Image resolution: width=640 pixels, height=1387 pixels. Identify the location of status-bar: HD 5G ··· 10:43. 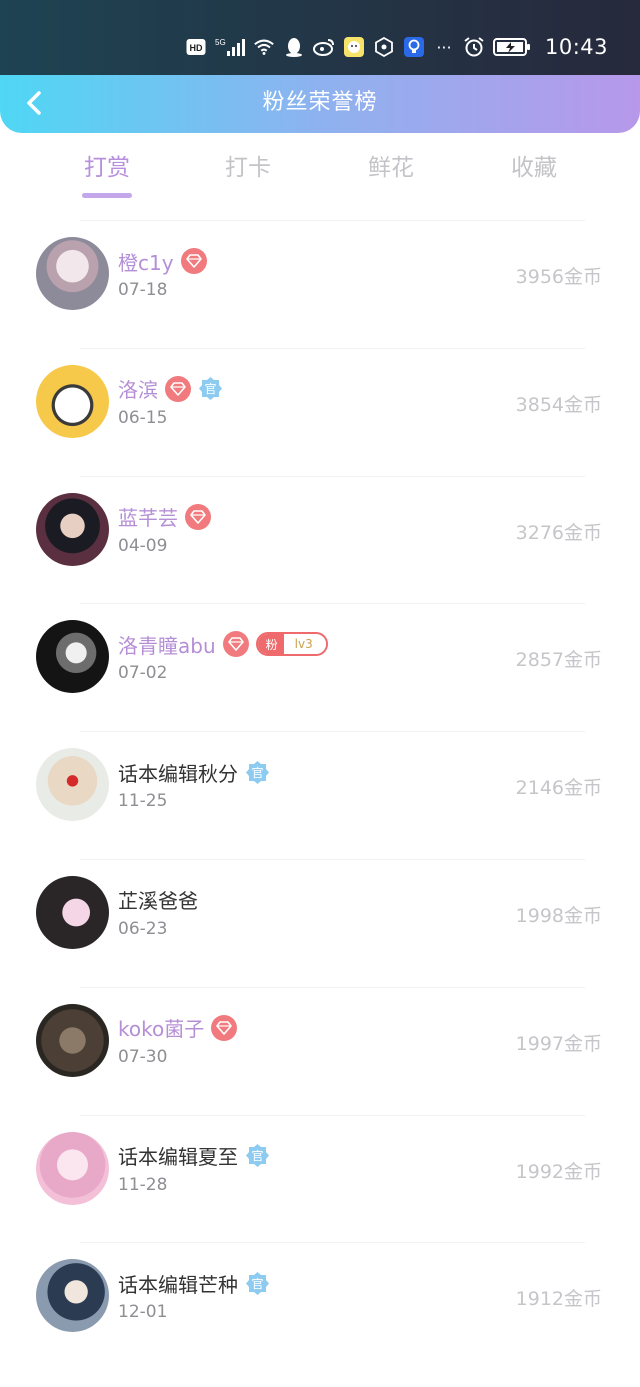
(320, 40).